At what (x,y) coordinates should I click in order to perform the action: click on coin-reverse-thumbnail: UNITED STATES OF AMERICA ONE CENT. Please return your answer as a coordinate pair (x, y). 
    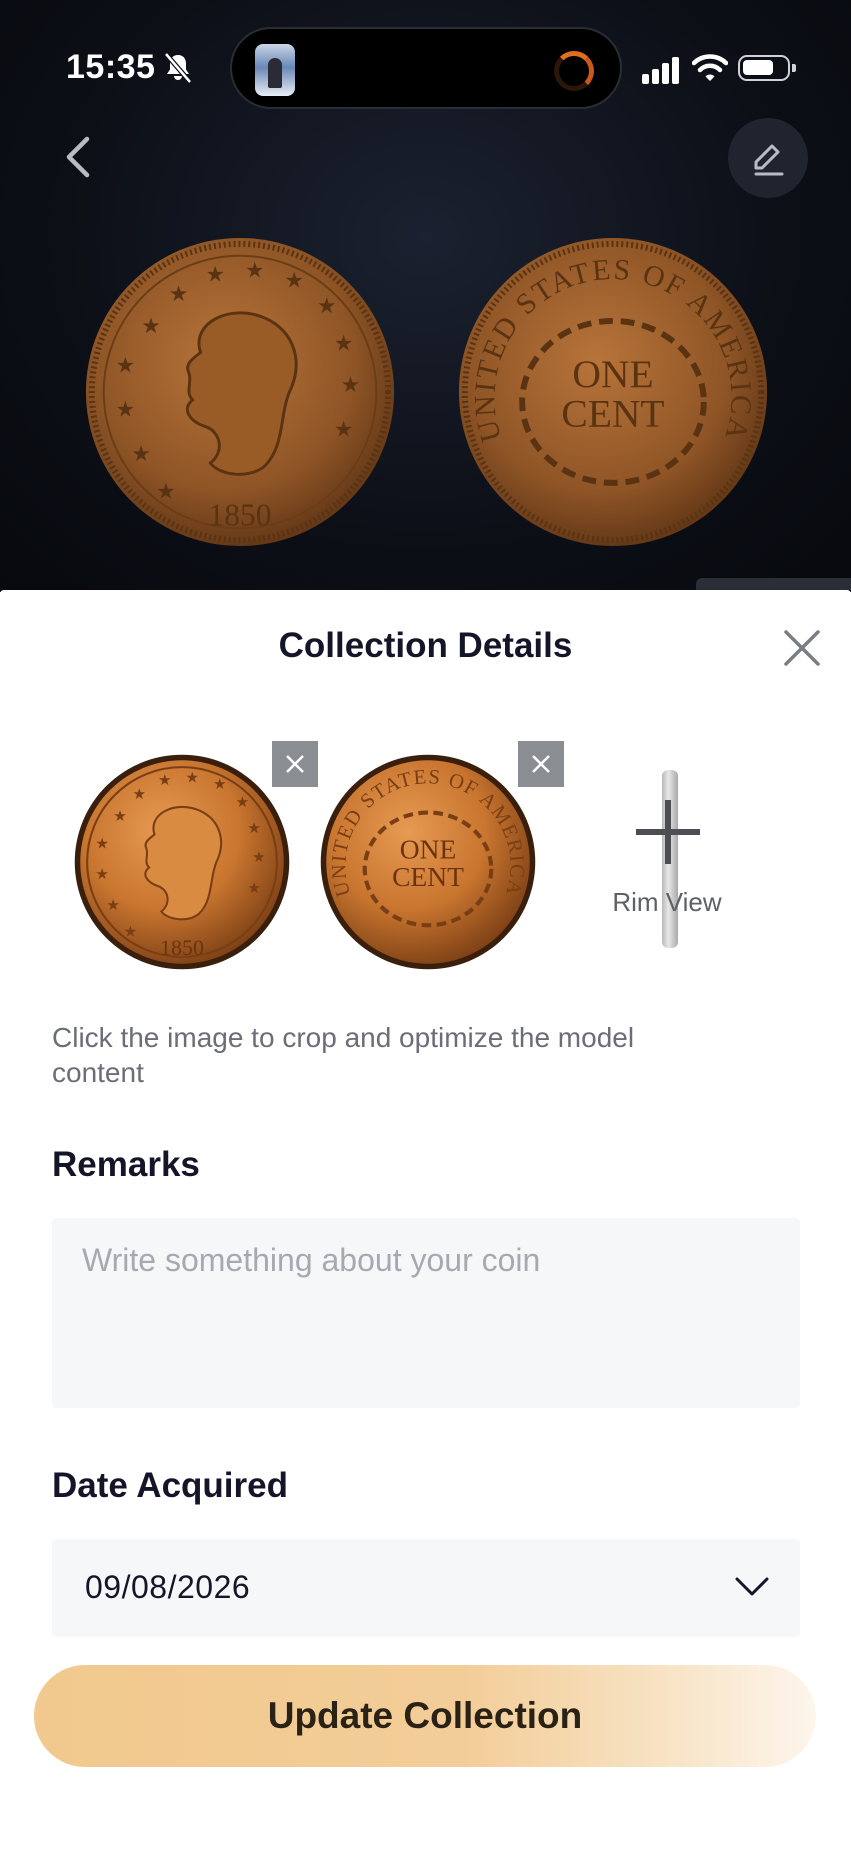
    Looking at the image, I should click on (428, 862).